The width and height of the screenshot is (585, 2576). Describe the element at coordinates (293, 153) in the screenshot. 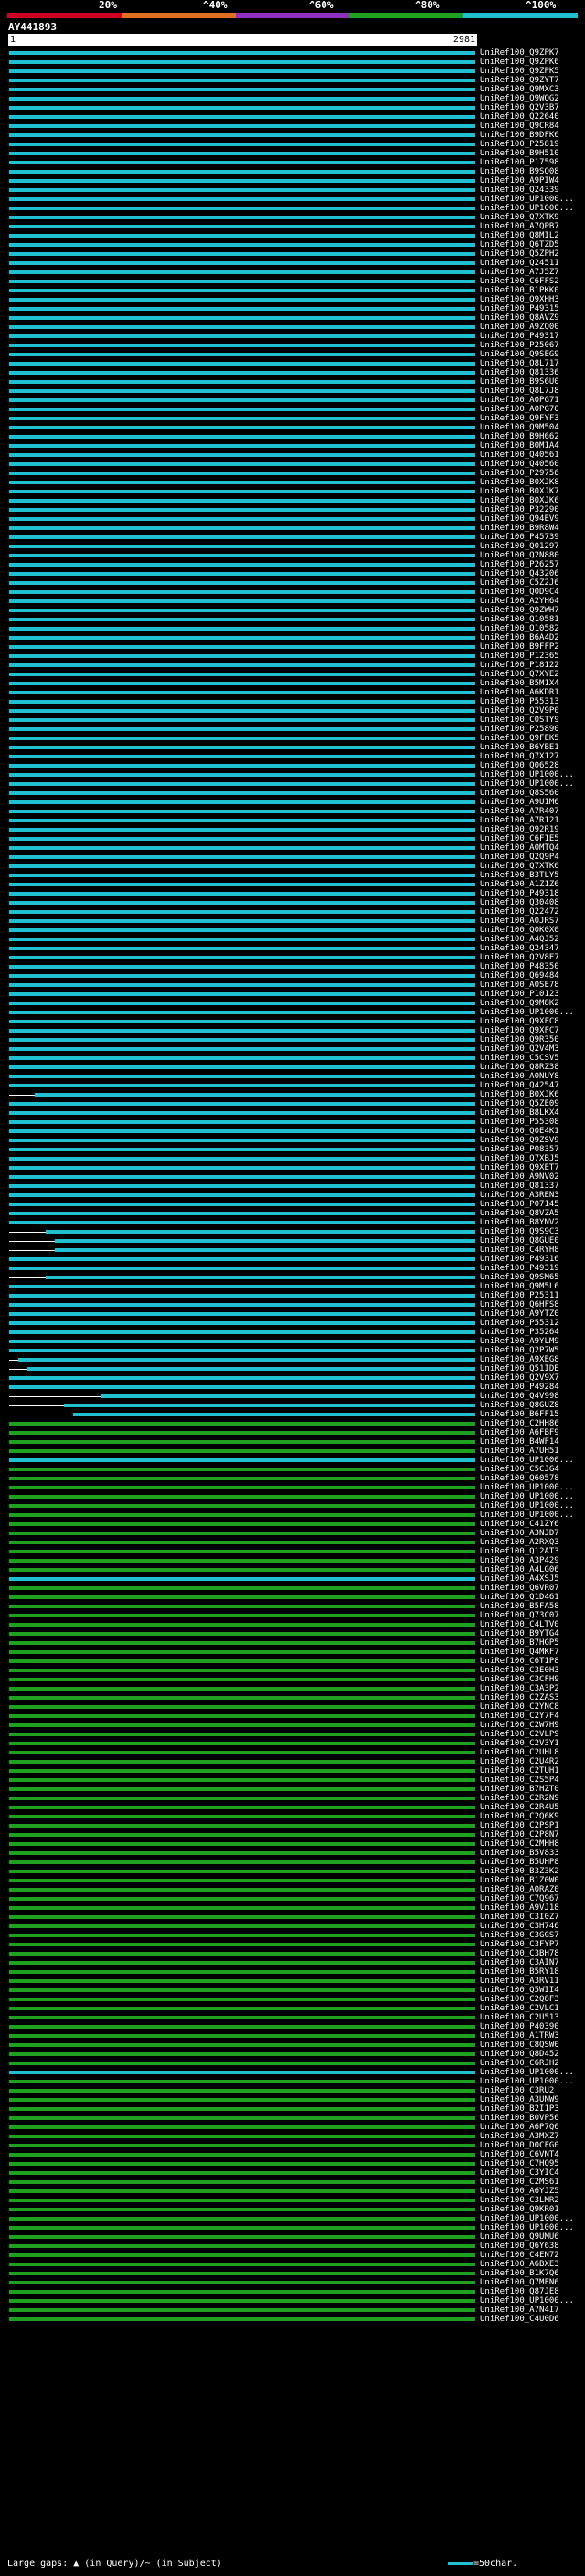

I see `hit-row: UniRef100_B9H510` at that location.